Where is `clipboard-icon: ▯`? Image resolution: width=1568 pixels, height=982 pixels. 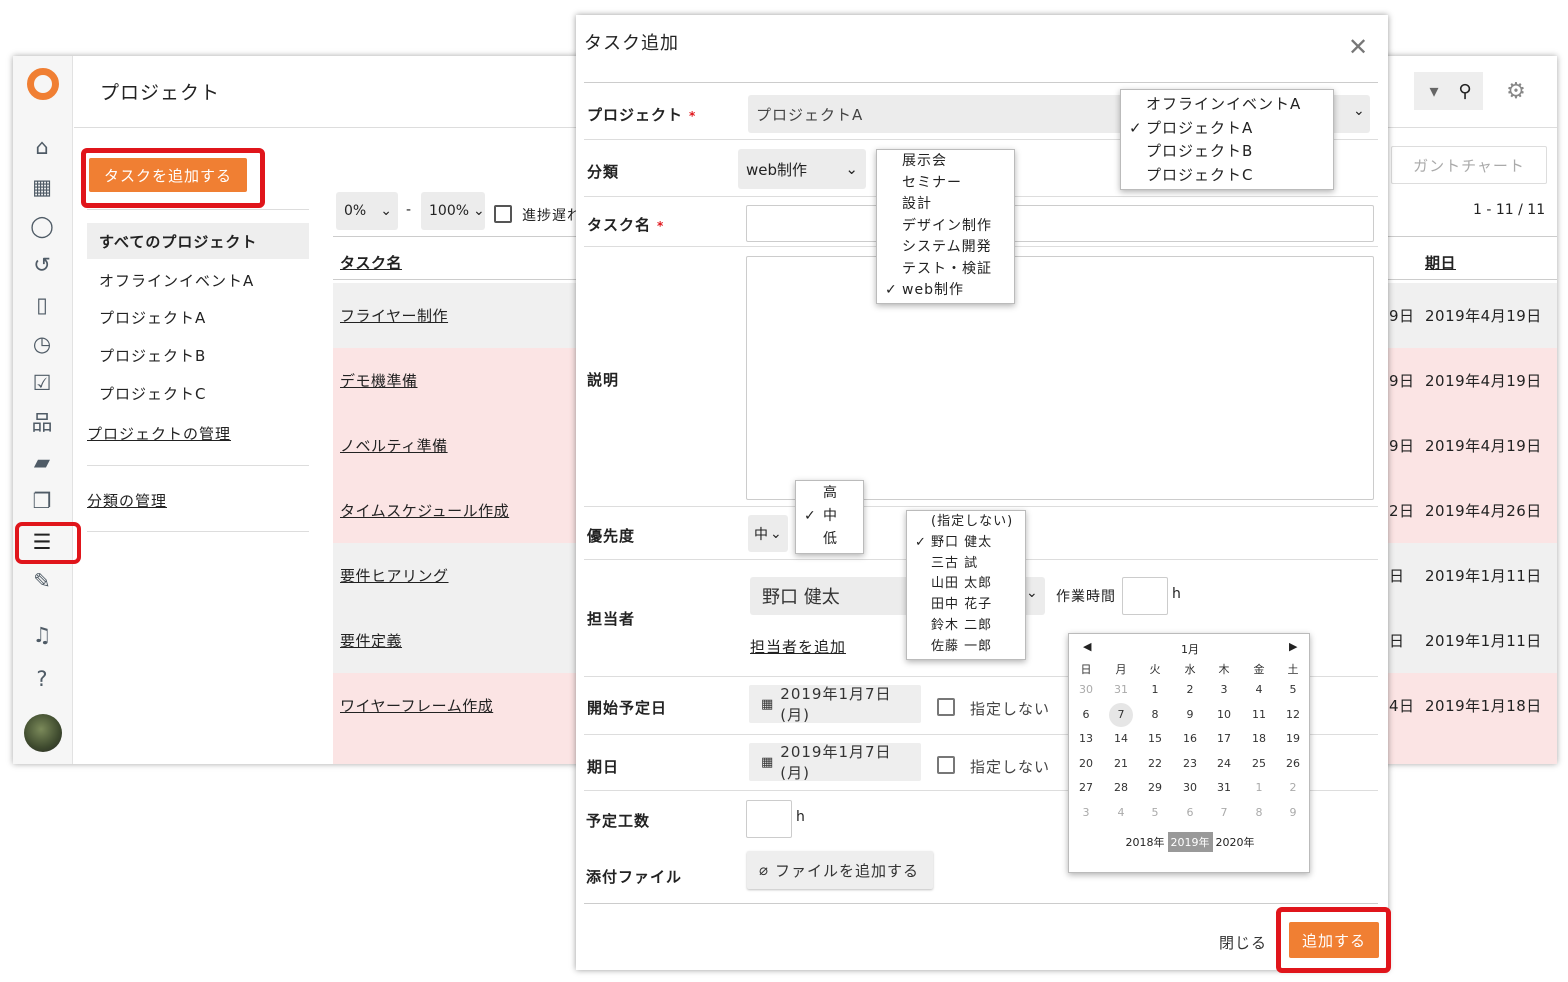
clipboard-icon: ▯ is located at coordinates (42, 305).